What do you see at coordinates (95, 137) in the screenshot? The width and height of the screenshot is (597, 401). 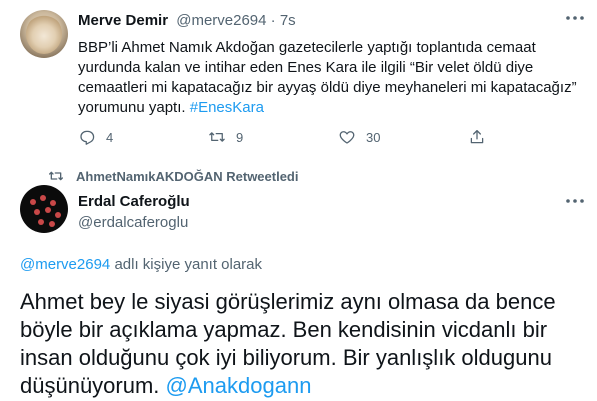 I see `reply-button: 4` at bounding box center [95, 137].